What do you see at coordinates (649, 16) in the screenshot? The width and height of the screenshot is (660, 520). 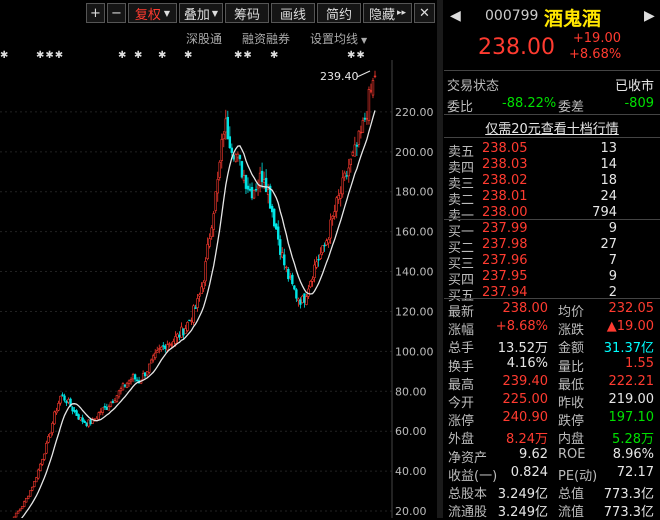 I see `next-stock-icon: ▶` at bounding box center [649, 16].